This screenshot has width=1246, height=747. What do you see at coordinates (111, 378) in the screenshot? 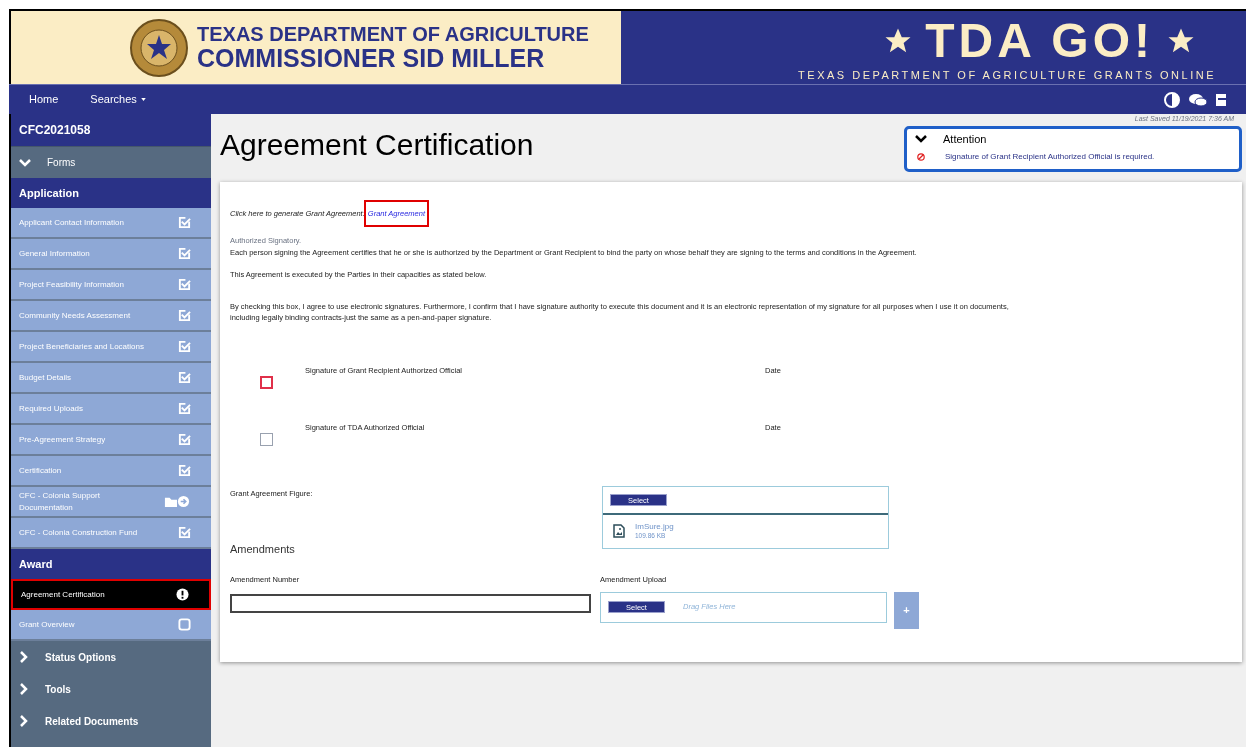
I see `sidebar-item: Budget Details` at bounding box center [111, 378].